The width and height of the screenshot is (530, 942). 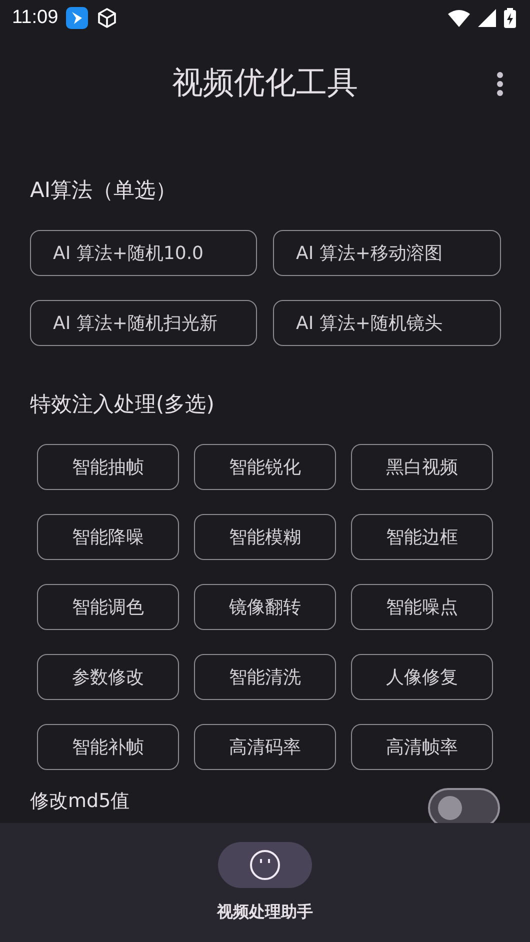 I want to click on effect-chip: 人像修复, so click(x=422, y=677).